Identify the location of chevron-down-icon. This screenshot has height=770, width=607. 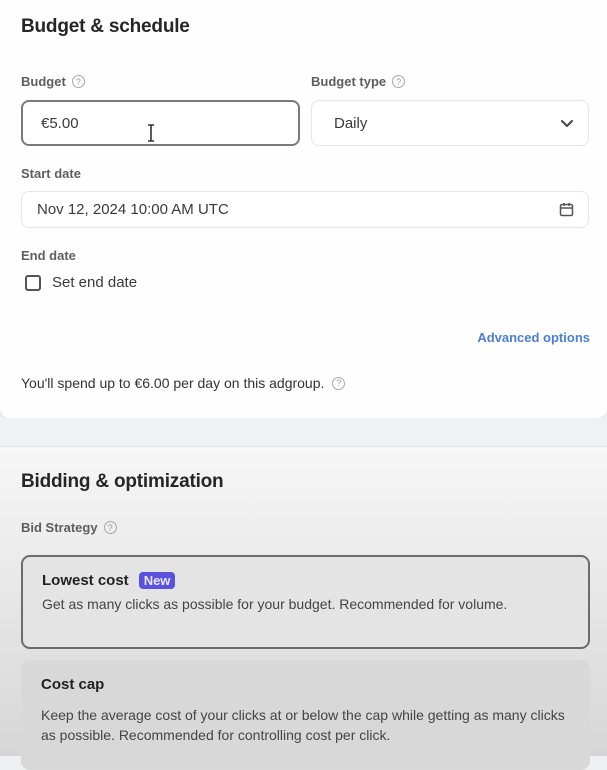
(567, 123).